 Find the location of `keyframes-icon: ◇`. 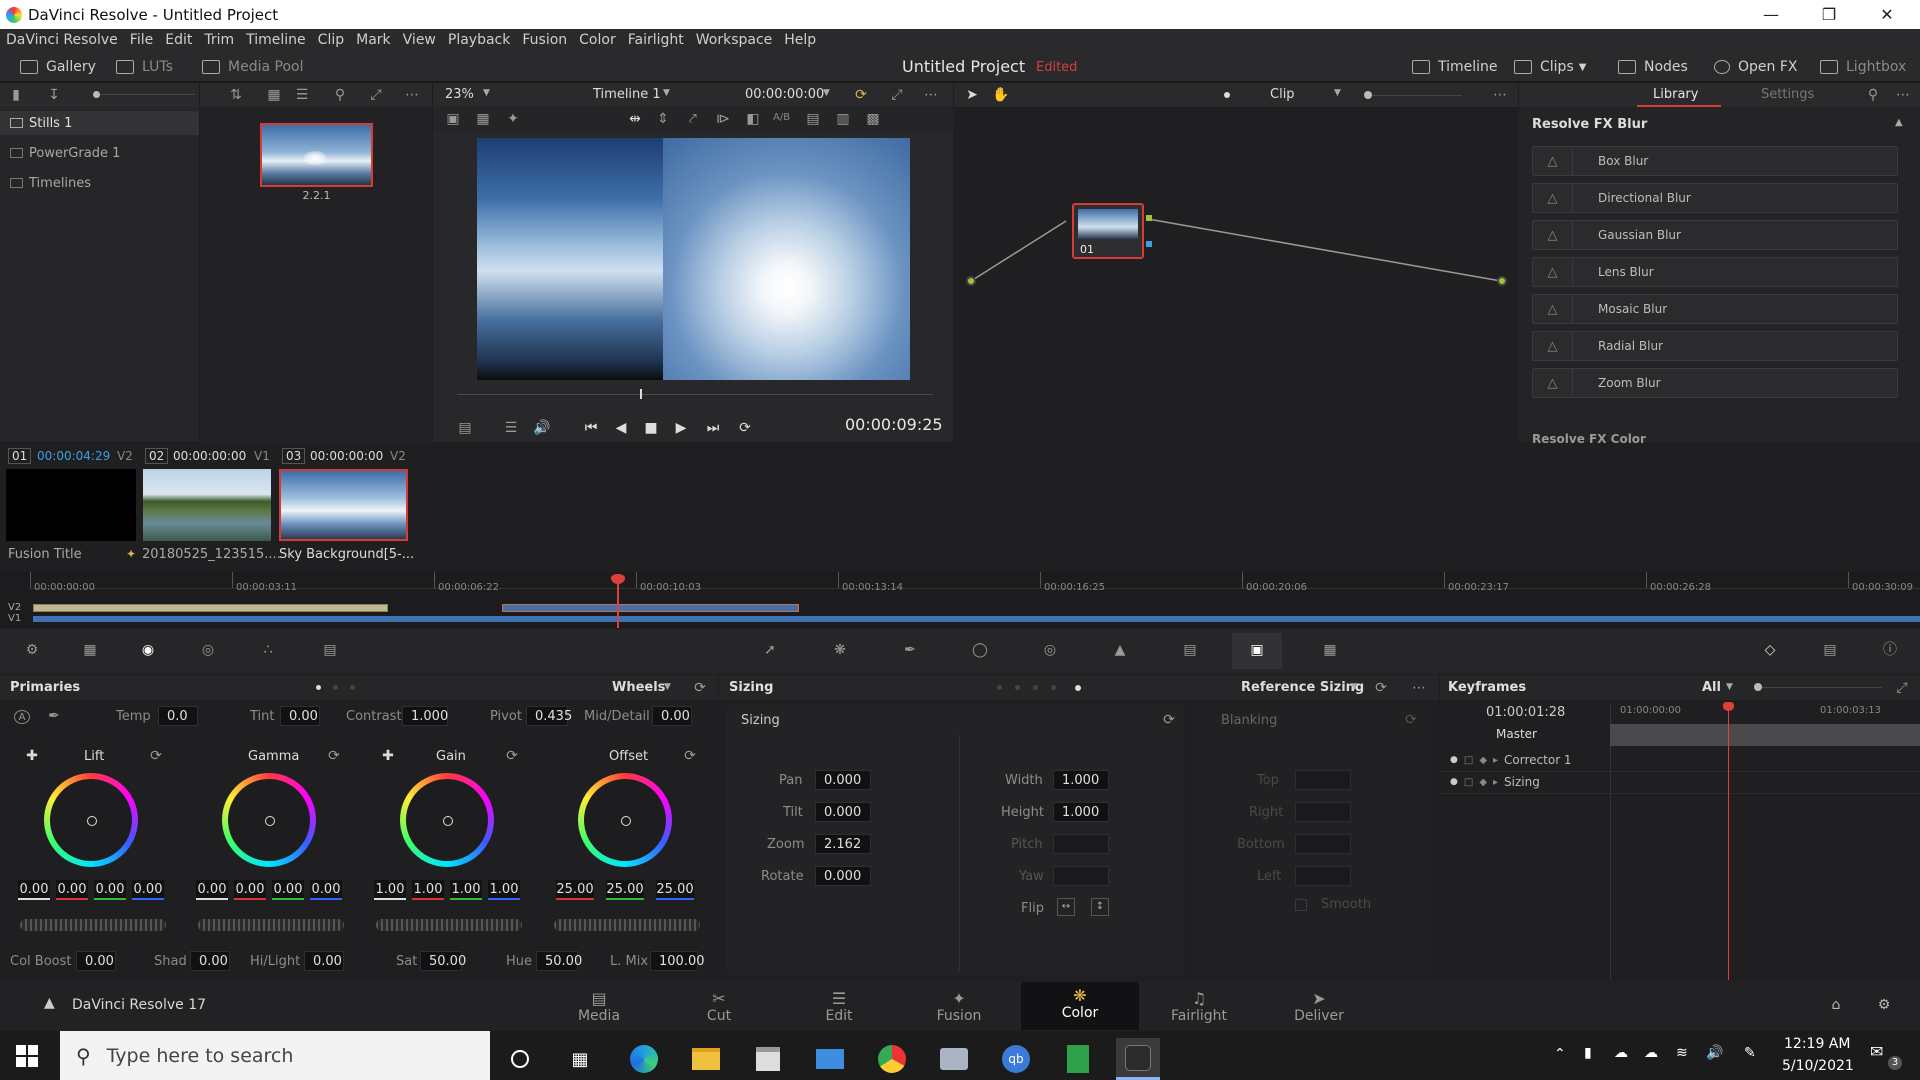

keyframes-icon: ◇ is located at coordinates (1770, 650).